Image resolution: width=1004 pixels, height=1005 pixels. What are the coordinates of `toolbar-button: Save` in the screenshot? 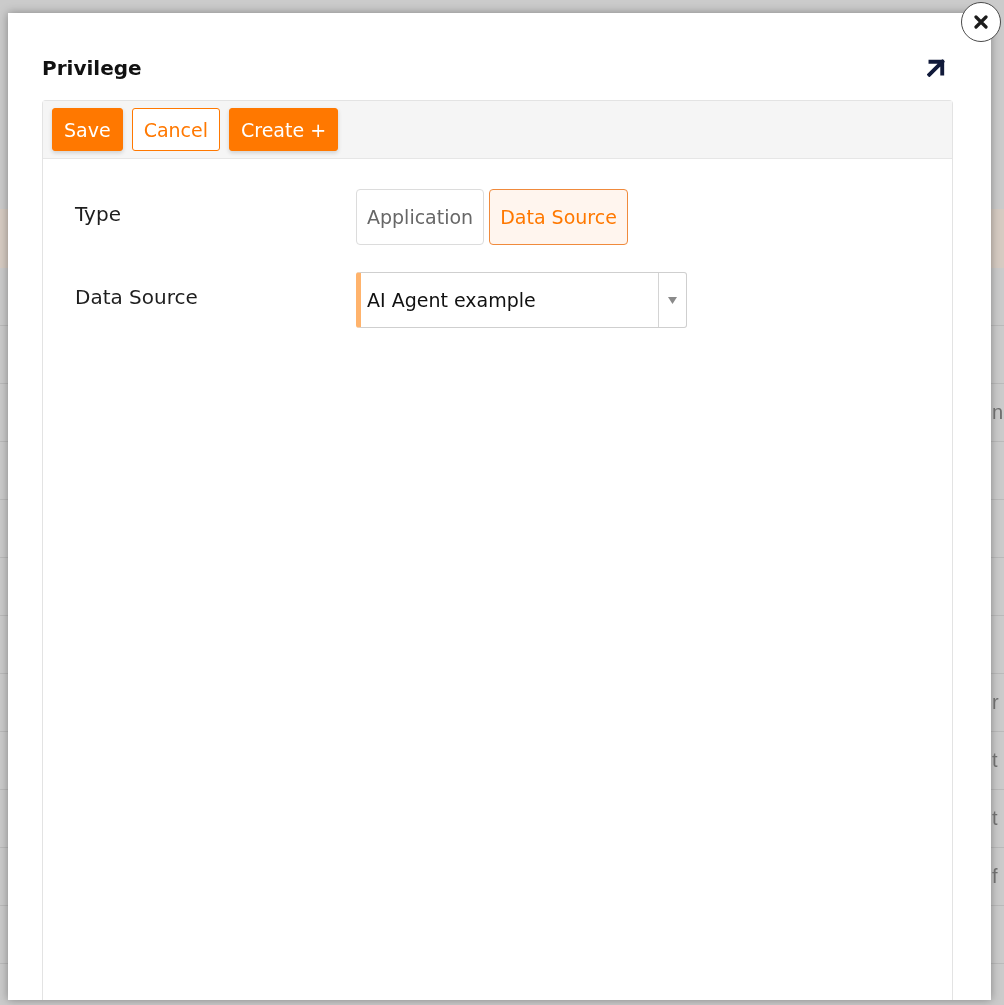 It's located at (87, 129).